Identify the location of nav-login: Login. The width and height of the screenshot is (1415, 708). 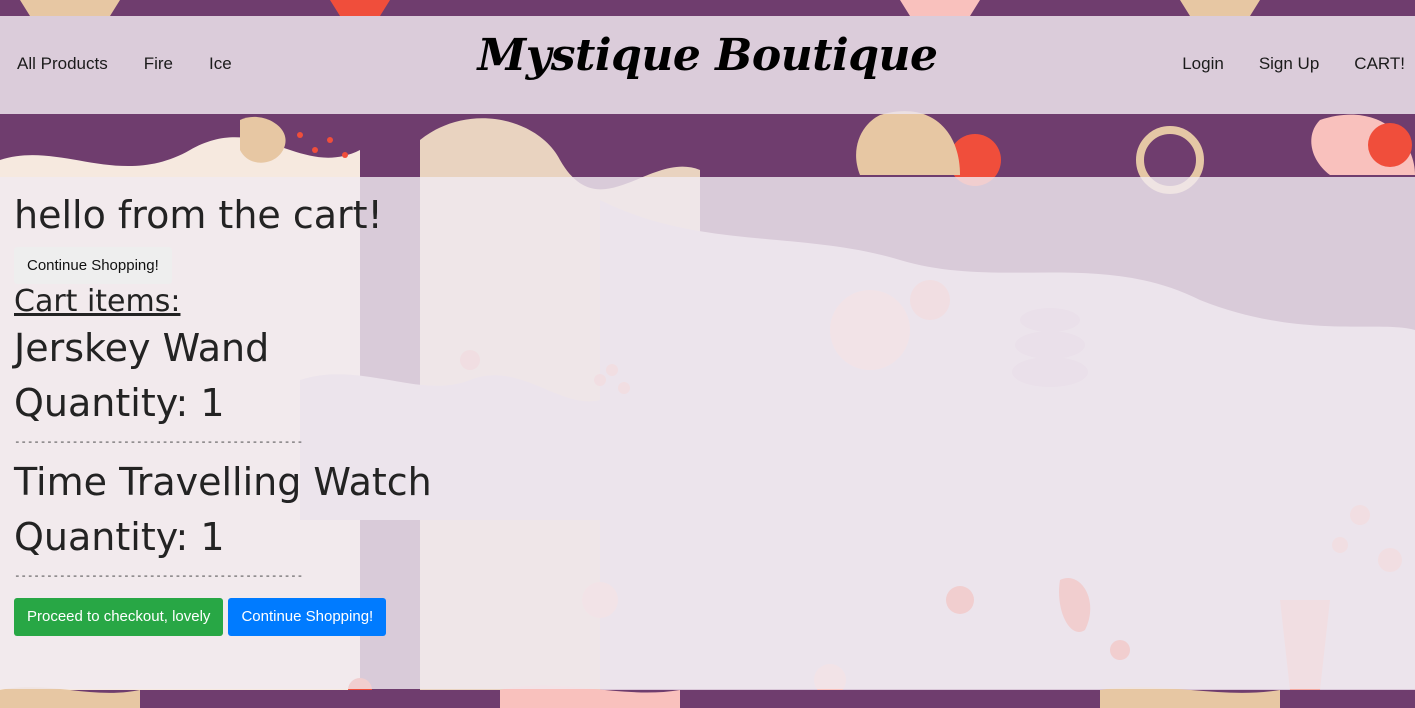
(1203, 64).